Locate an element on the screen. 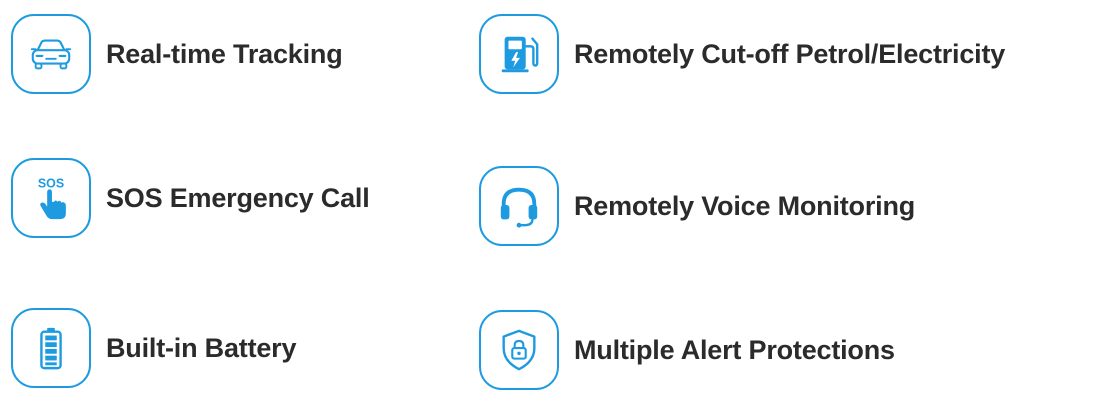 This screenshot has height=400, width=1104. feature-voice-monitoring: Remotely Voice Monitoring is located at coordinates (696, 206).